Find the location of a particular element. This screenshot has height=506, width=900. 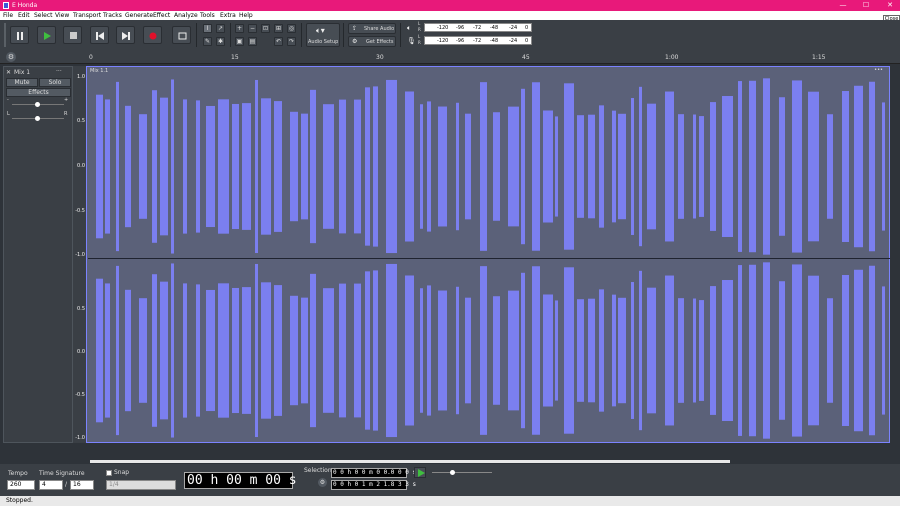

menu-analyze: Analyze is located at coordinates (186, 15).